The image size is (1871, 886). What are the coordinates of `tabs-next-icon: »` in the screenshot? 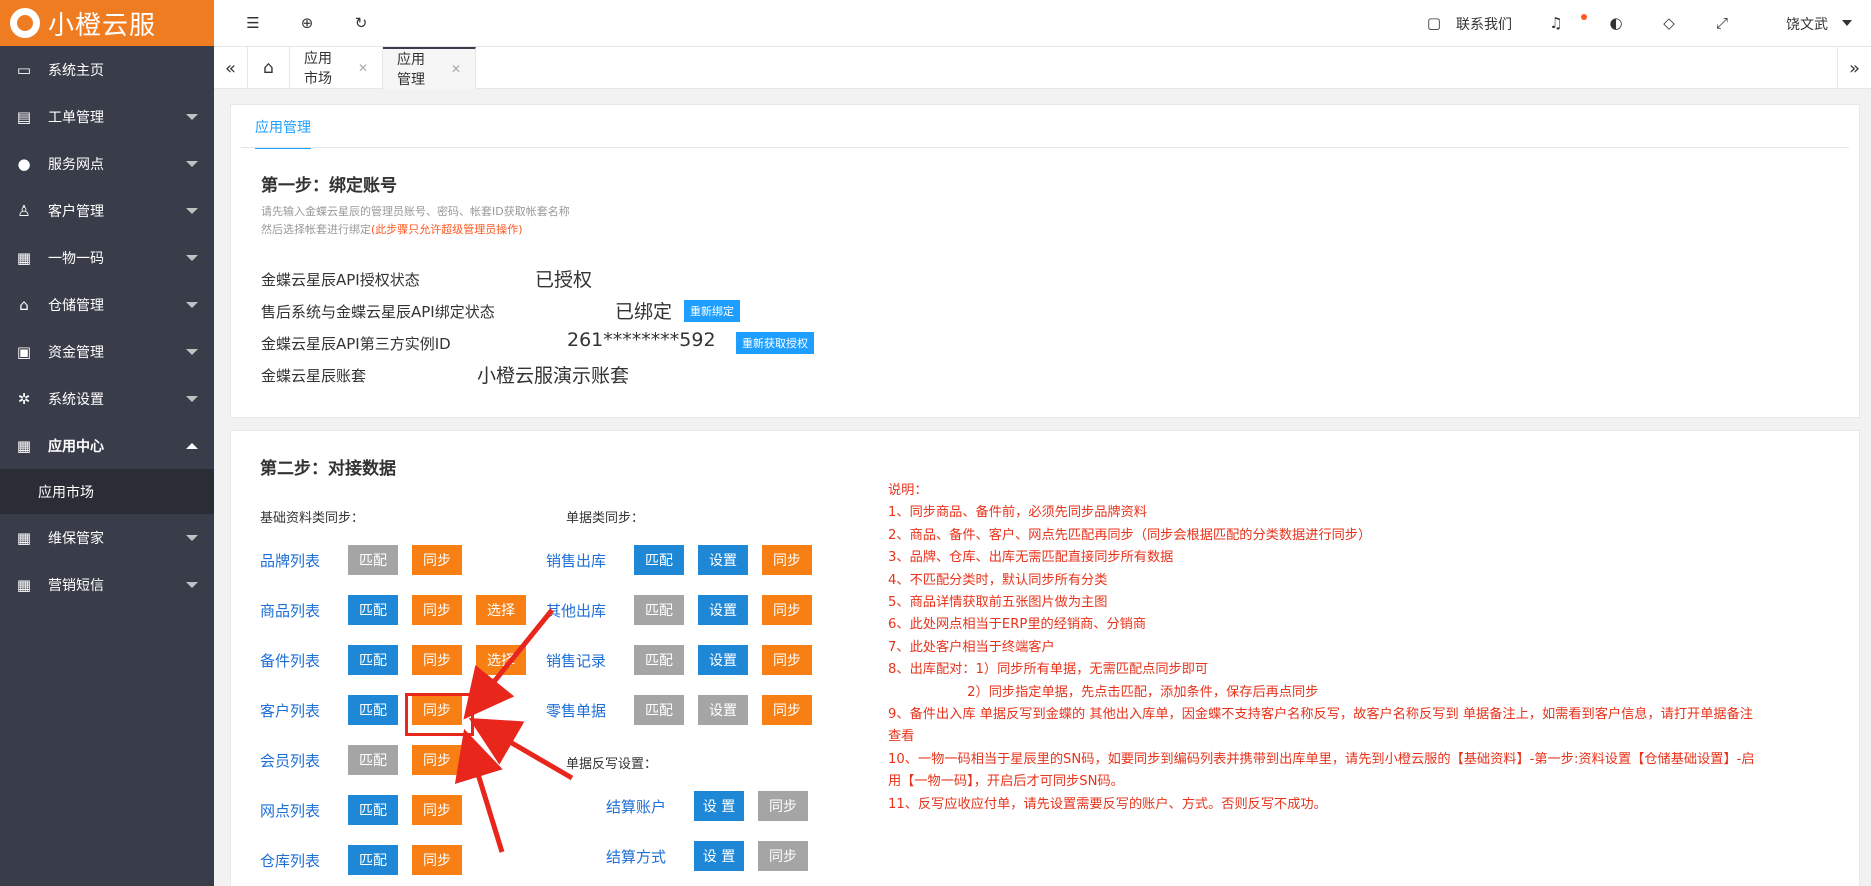 It's located at (1854, 68).